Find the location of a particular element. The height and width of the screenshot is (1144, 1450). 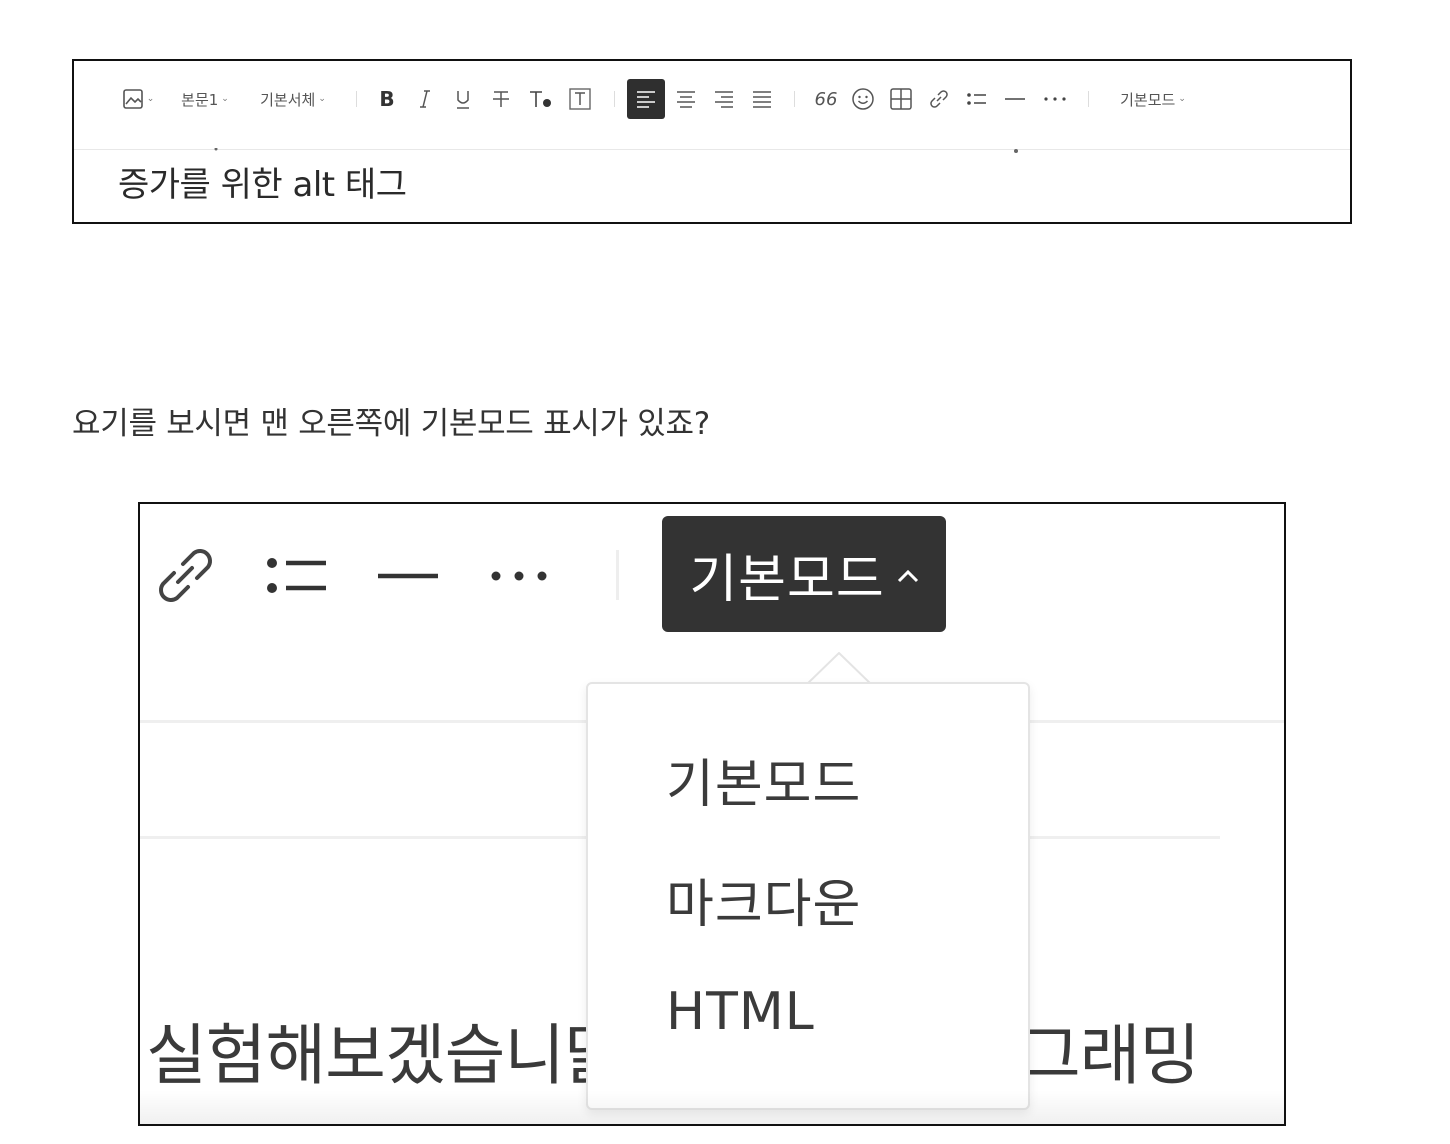

image-insert-button: ⌄ is located at coordinates (138, 99).